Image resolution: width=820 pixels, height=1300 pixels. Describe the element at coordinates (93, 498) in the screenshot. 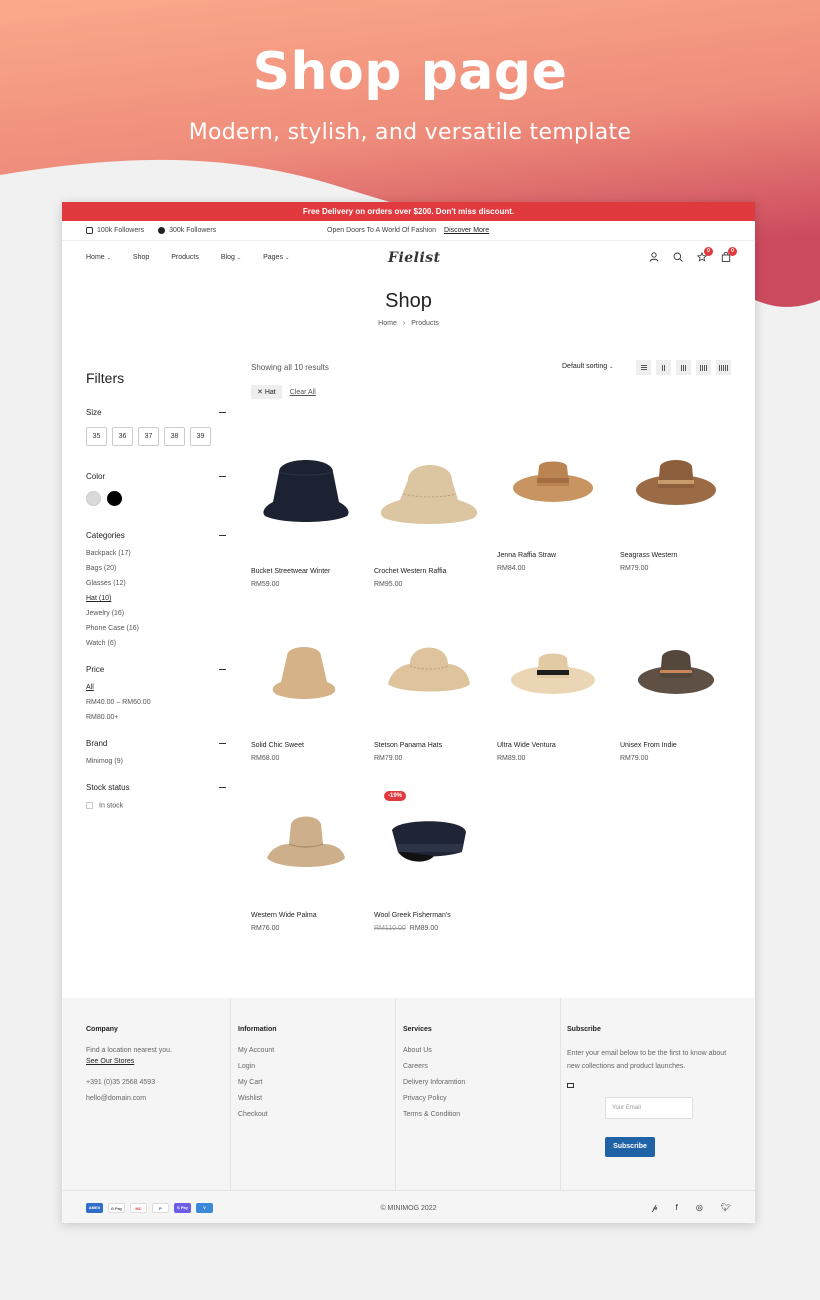

I see `color-swatch-grey` at that location.